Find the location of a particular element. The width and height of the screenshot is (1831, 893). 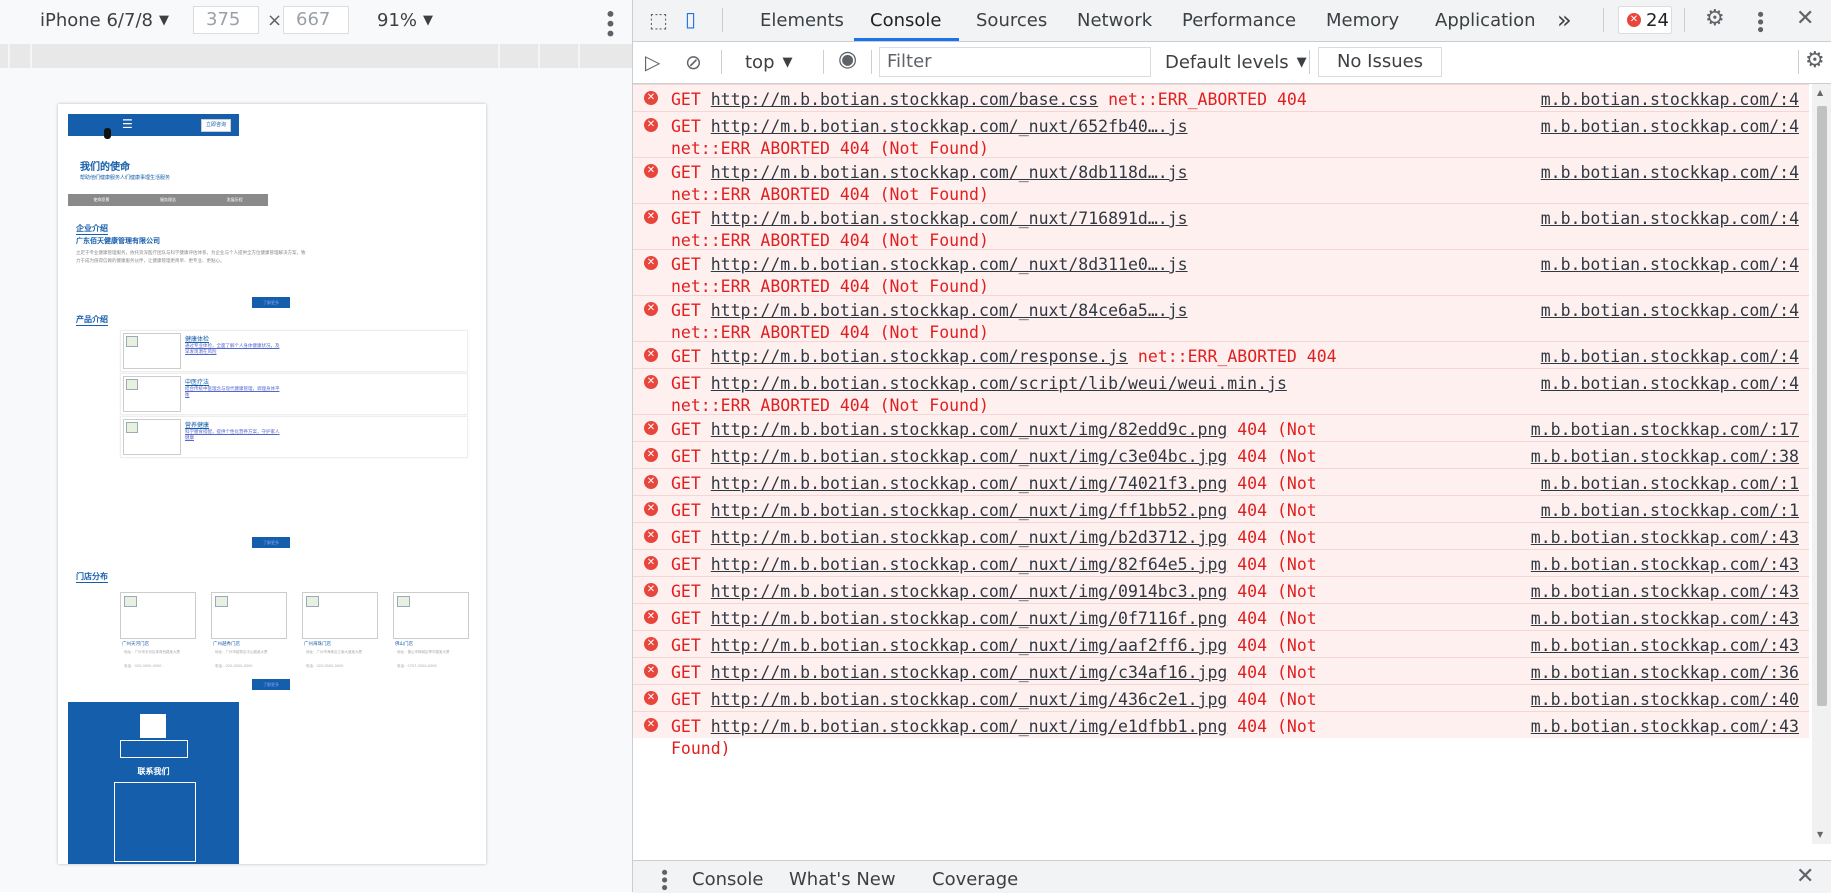

source-location-link: m.b.botian.stockkap.com/:17 is located at coordinates (1665, 430).